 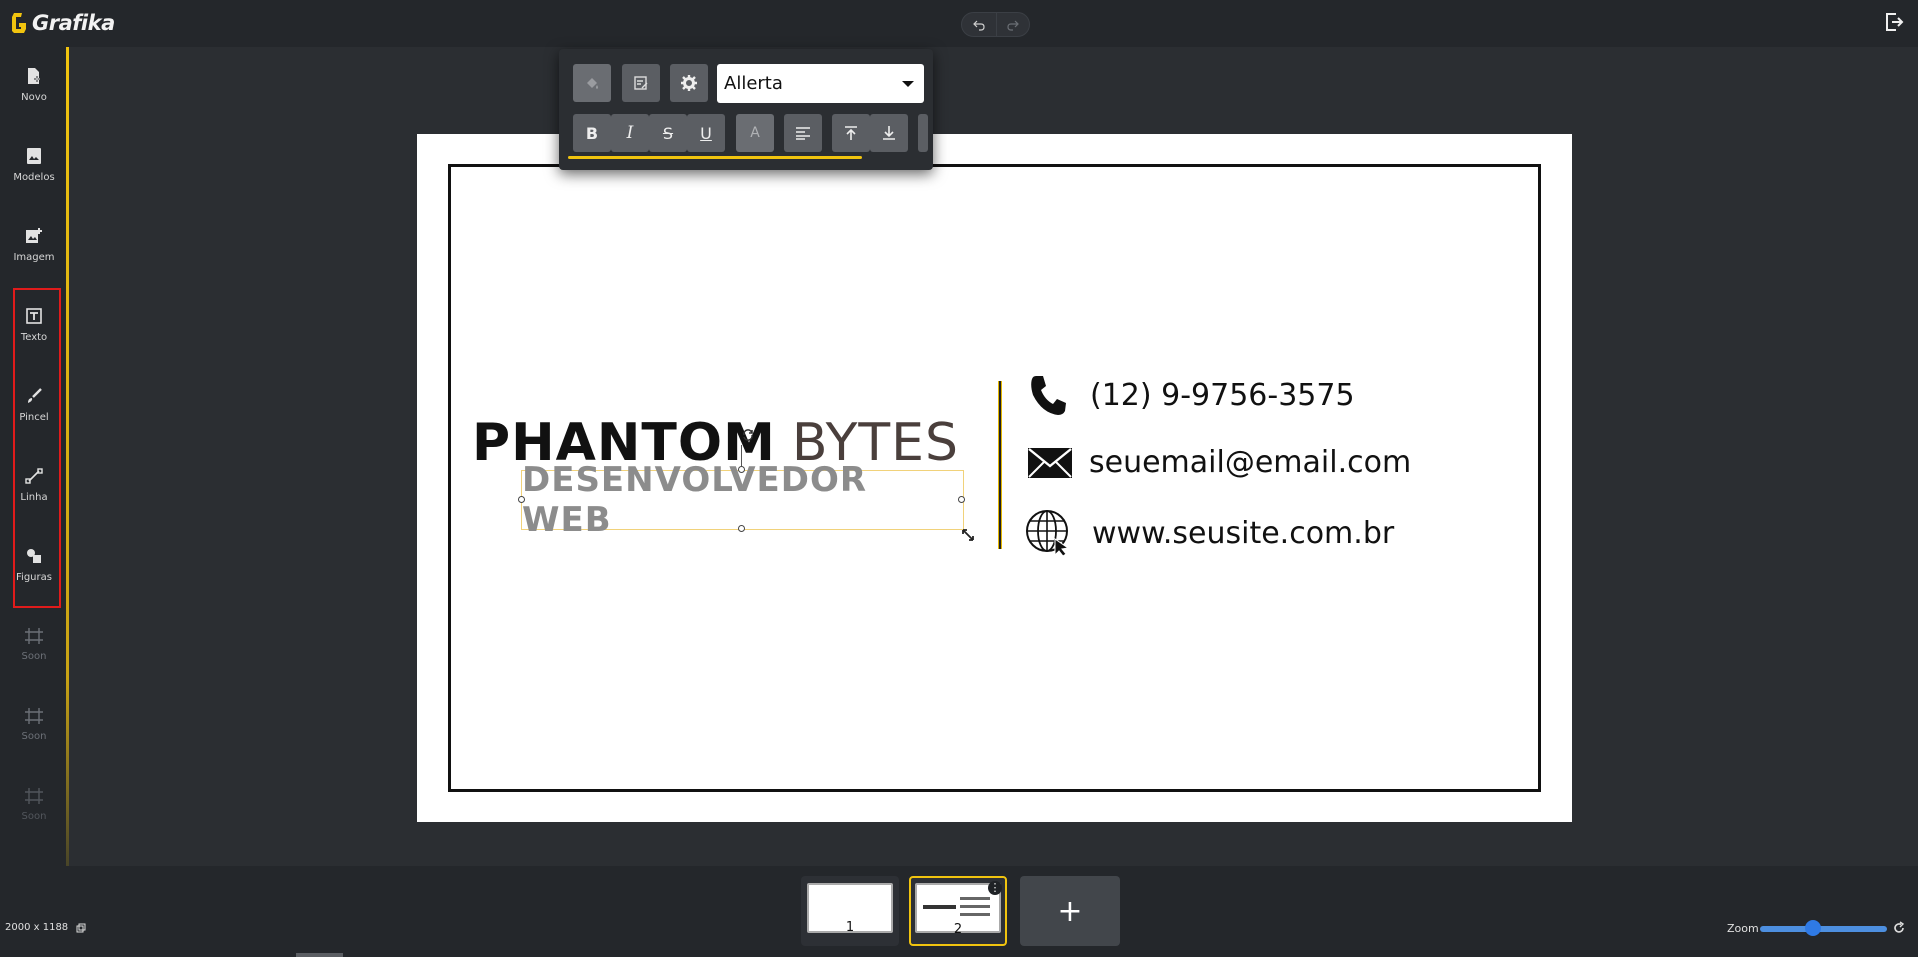 I want to click on font-size-button: A, so click(x=755, y=133).